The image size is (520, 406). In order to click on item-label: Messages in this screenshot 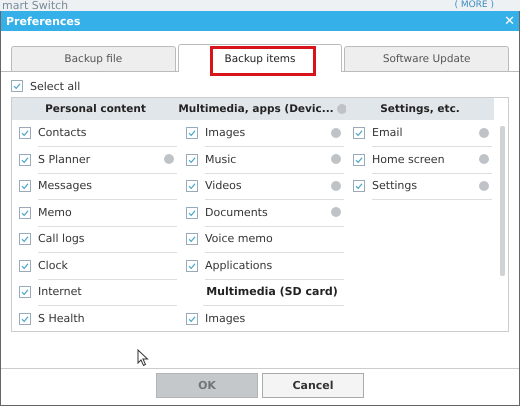, I will do `click(65, 185)`.